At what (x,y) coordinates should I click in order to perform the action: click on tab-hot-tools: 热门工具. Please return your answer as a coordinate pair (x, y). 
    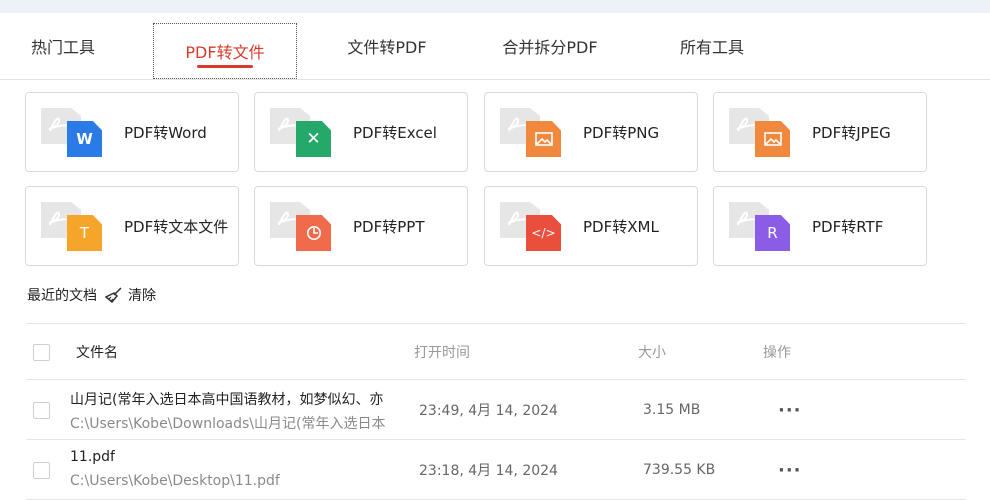
    Looking at the image, I should click on (63, 46).